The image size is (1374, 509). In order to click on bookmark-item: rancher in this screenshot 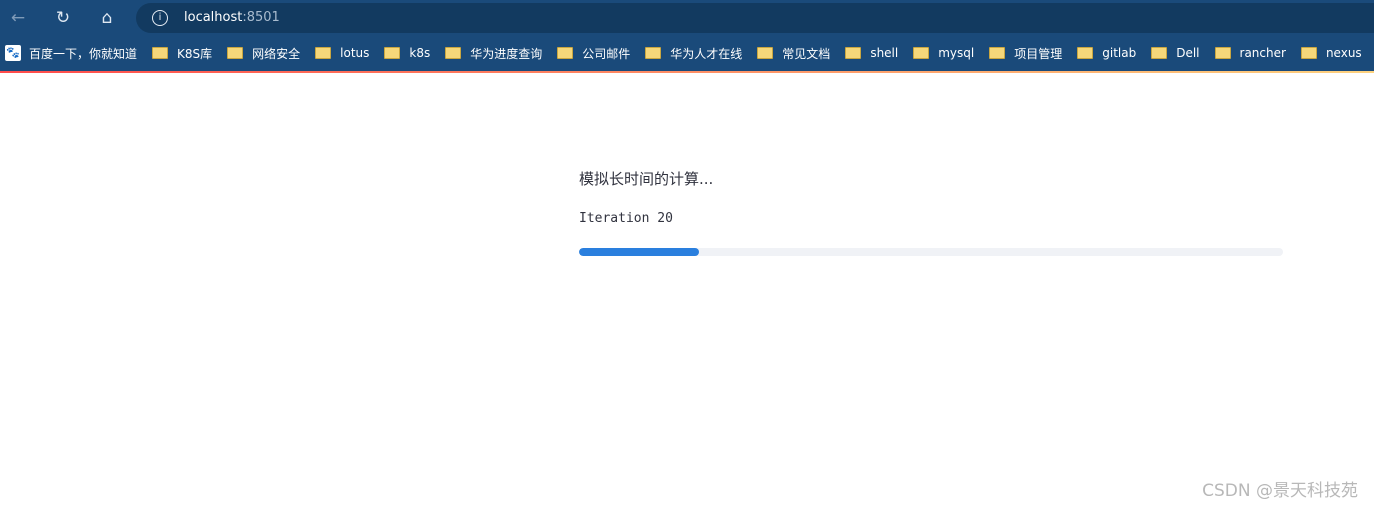, I will do `click(1250, 53)`.